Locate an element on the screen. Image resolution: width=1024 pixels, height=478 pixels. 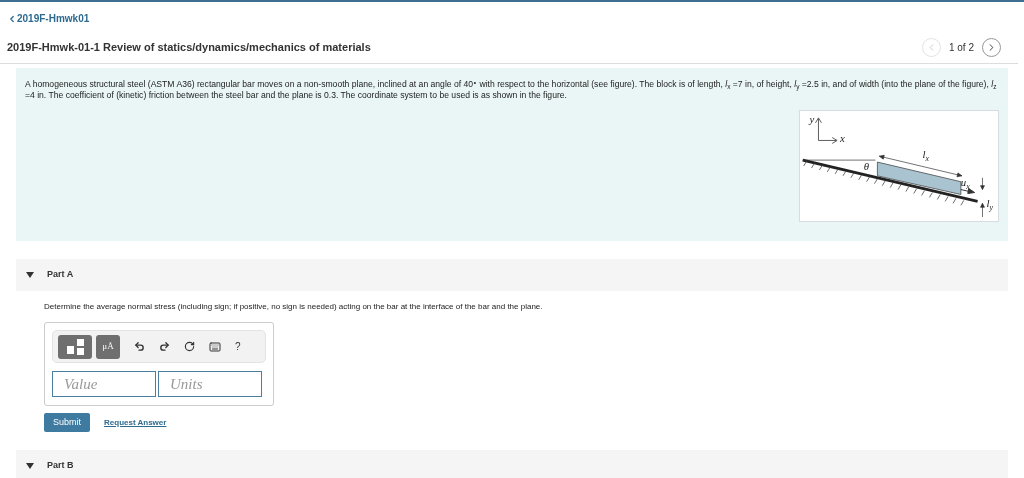
request-answer-link: Request Answer is located at coordinates (135, 422).